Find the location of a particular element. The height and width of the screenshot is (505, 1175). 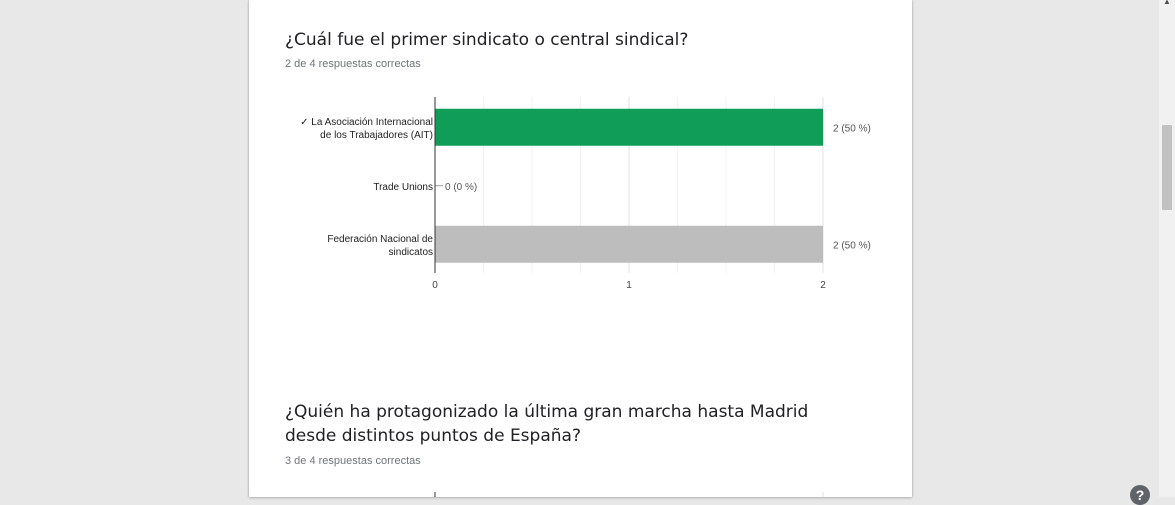

category-label: de los Trabajadores (AIT) is located at coordinates (376, 135).